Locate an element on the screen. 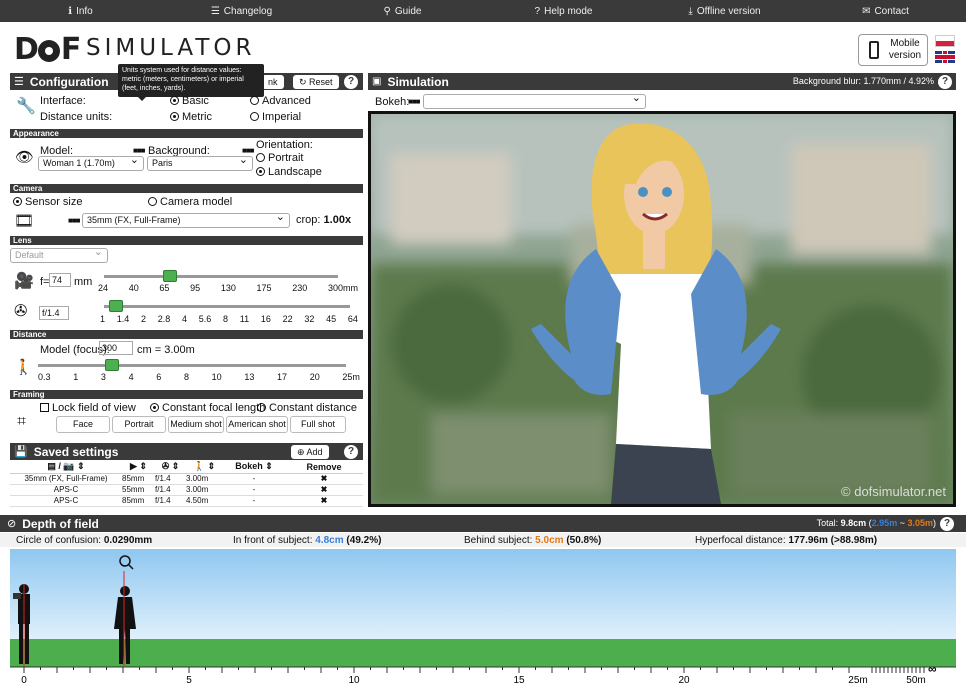  uk-flag-icon is located at coordinates (945, 57).